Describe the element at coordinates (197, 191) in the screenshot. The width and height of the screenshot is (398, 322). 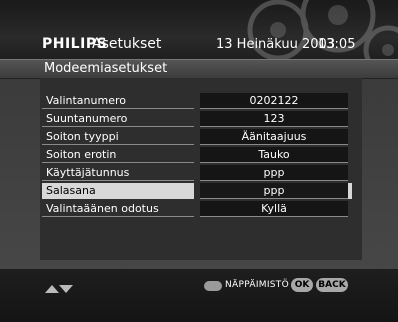
I see `setting-row-salasana: Salasana ppp` at that location.